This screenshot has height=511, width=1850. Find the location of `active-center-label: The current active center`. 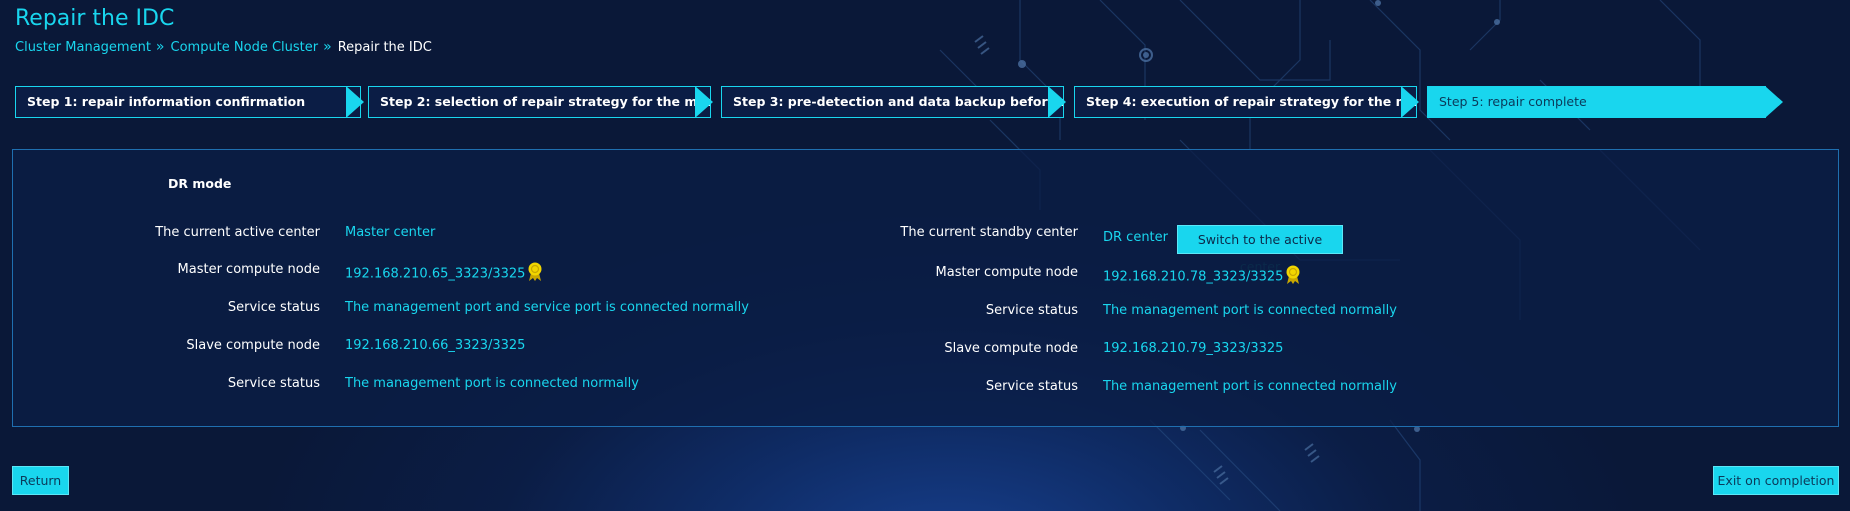

active-center-label: The current active center is located at coordinates (237, 232).